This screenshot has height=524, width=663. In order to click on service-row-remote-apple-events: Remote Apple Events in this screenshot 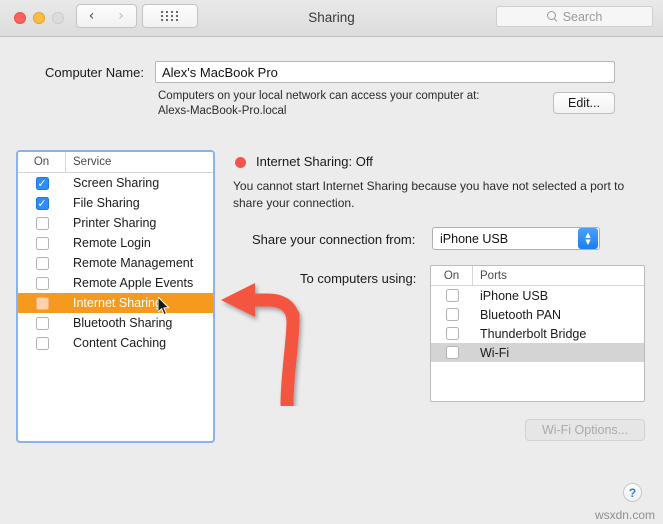, I will do `click(115, 283)`.